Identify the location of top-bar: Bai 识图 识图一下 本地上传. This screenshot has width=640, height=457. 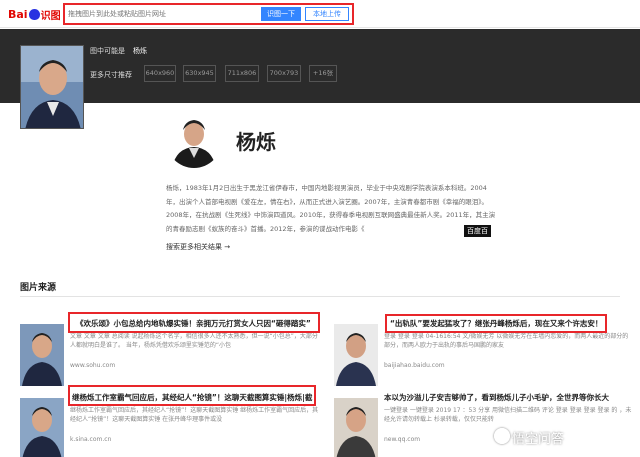
(320, 14).